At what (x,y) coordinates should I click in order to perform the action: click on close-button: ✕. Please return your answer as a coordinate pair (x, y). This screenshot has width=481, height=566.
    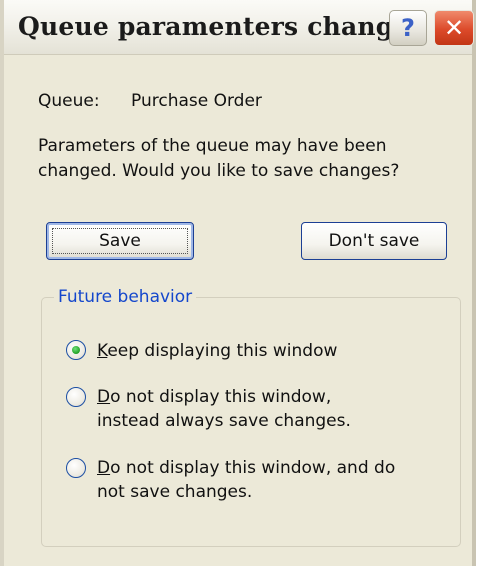
    Looking at the image, I should click on (454, 28).